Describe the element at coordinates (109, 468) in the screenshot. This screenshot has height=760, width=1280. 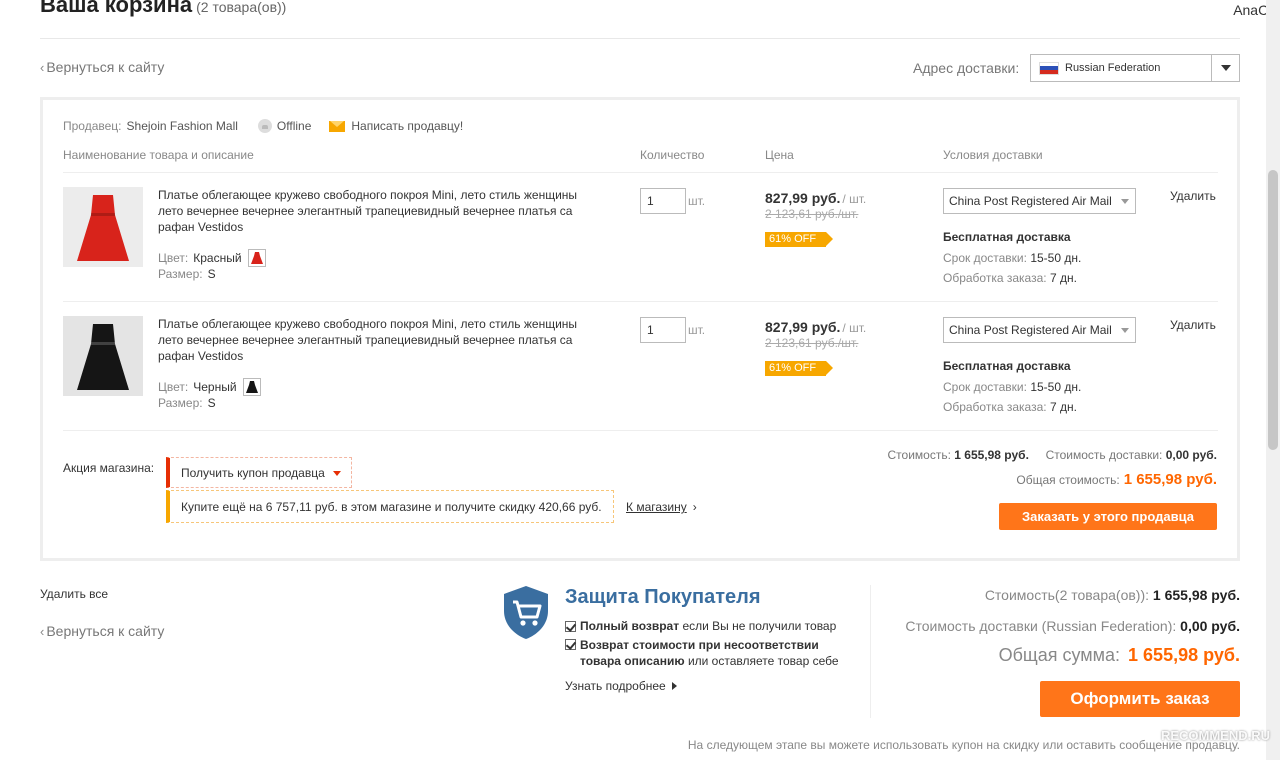
I see `store-promo-label: Акция магазина:` at that location.